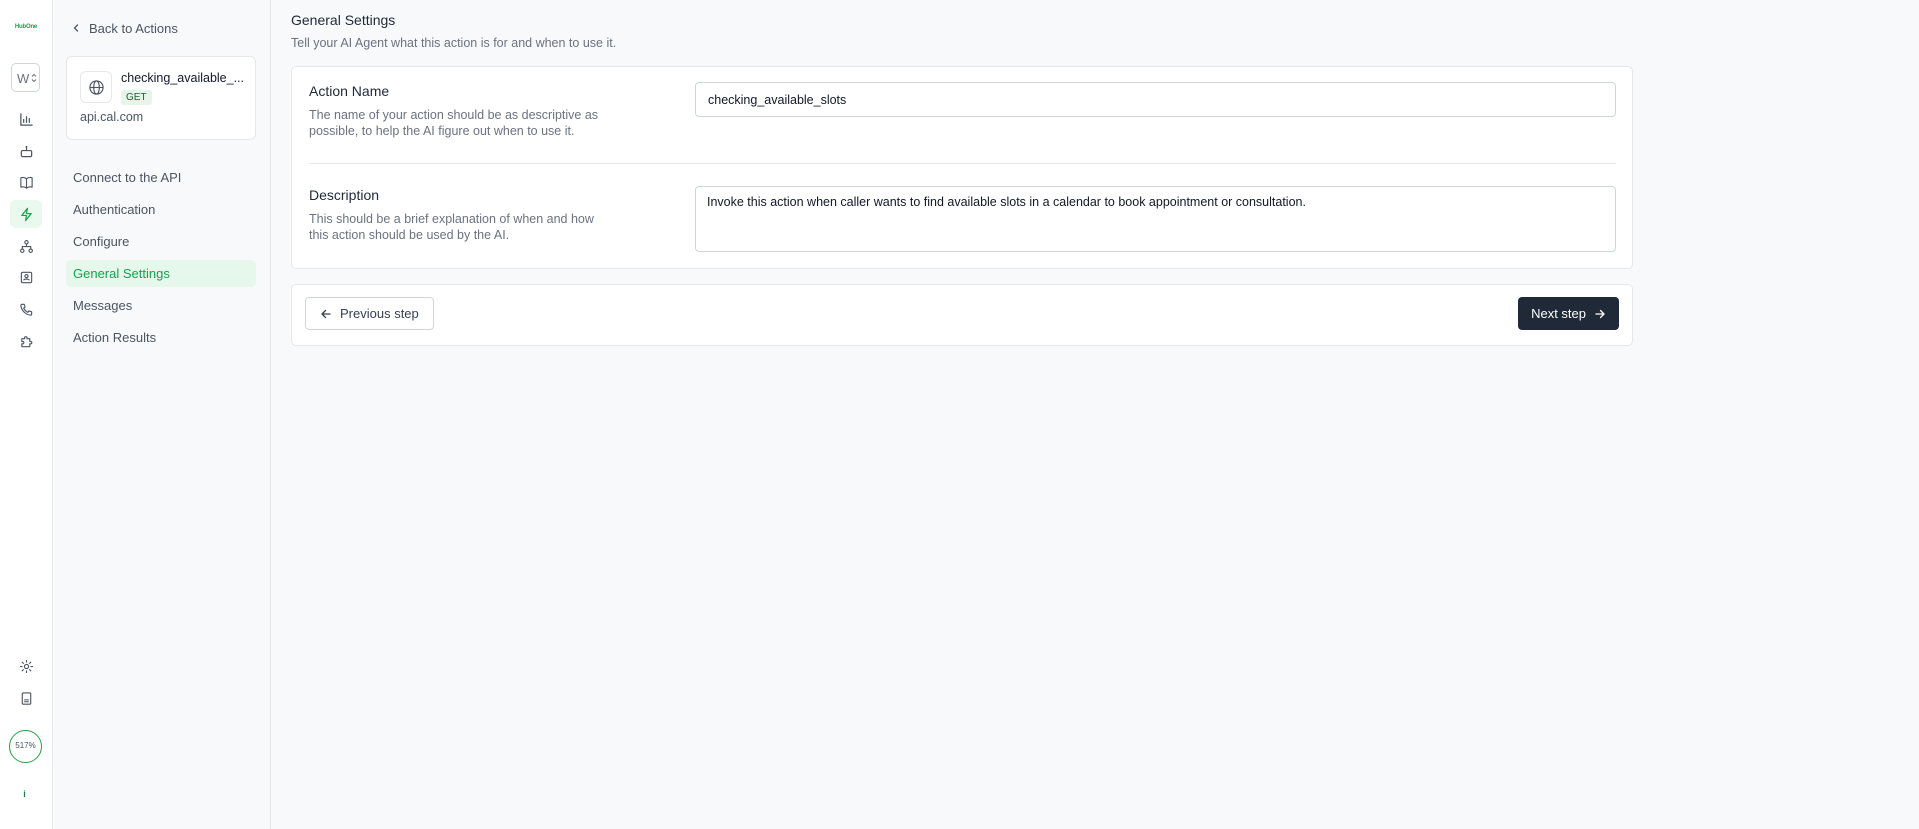  What do you see at coordinates (112, 117) in the screenshot?
I see `api-host: api.cal.com` at bounding box center [112, 117].